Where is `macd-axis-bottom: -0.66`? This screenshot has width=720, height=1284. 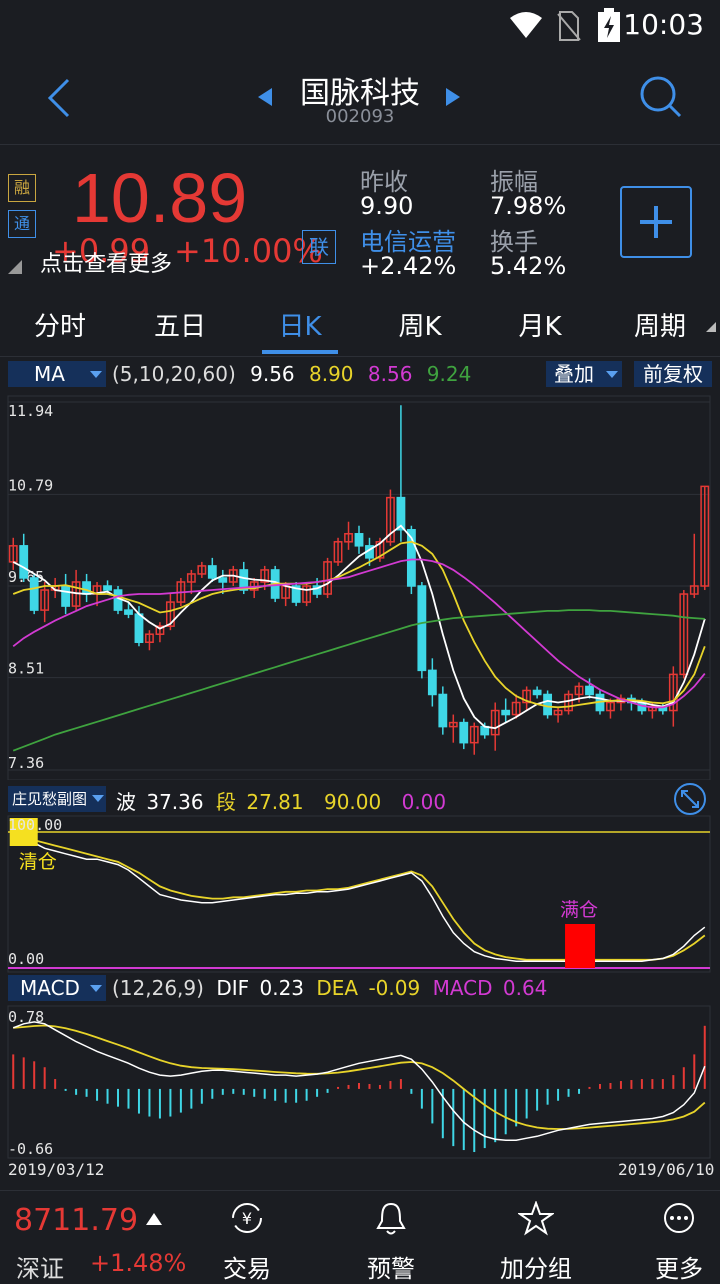
macd-axis-bottom: -0.66 is located at coordinates (30, 1149).